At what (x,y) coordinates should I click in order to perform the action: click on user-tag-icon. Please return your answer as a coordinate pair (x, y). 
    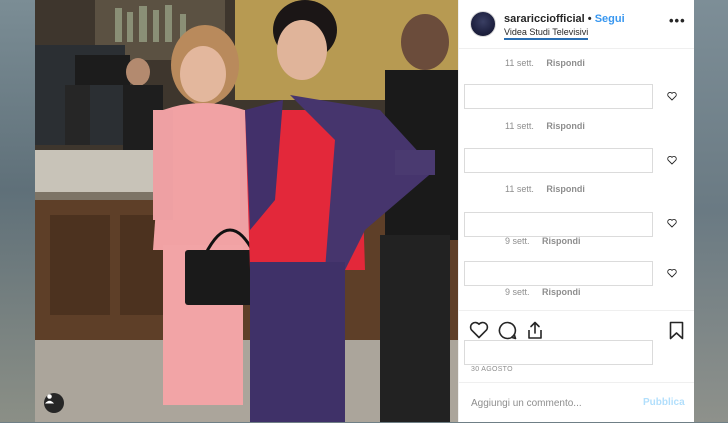
    Looking at the image, I should click on (54, 403).